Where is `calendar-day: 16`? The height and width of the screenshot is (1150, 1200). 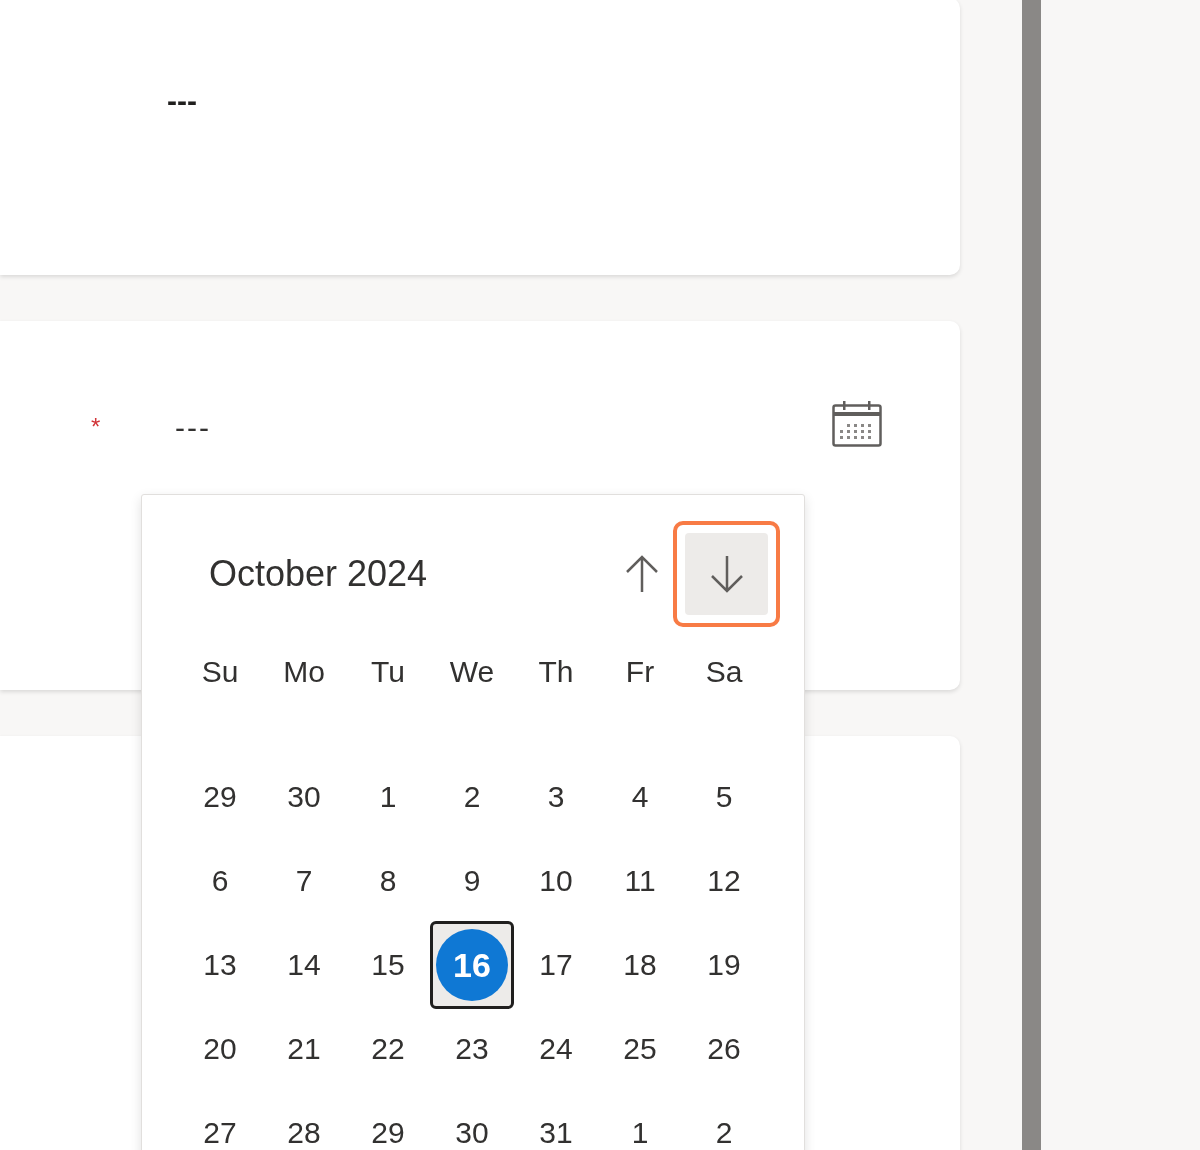 calendar-day: 16 is located at coordinates (472, 965).